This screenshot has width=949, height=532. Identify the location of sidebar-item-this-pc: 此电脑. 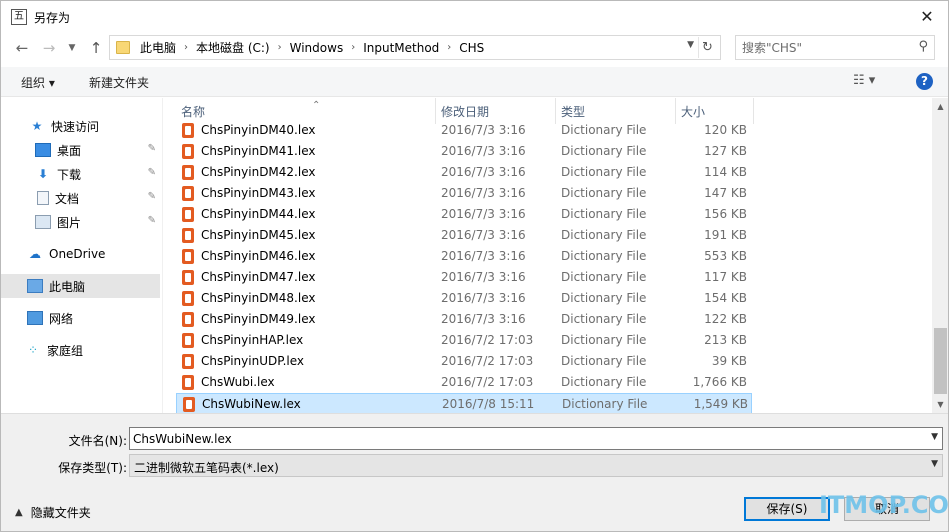
(80, 286).